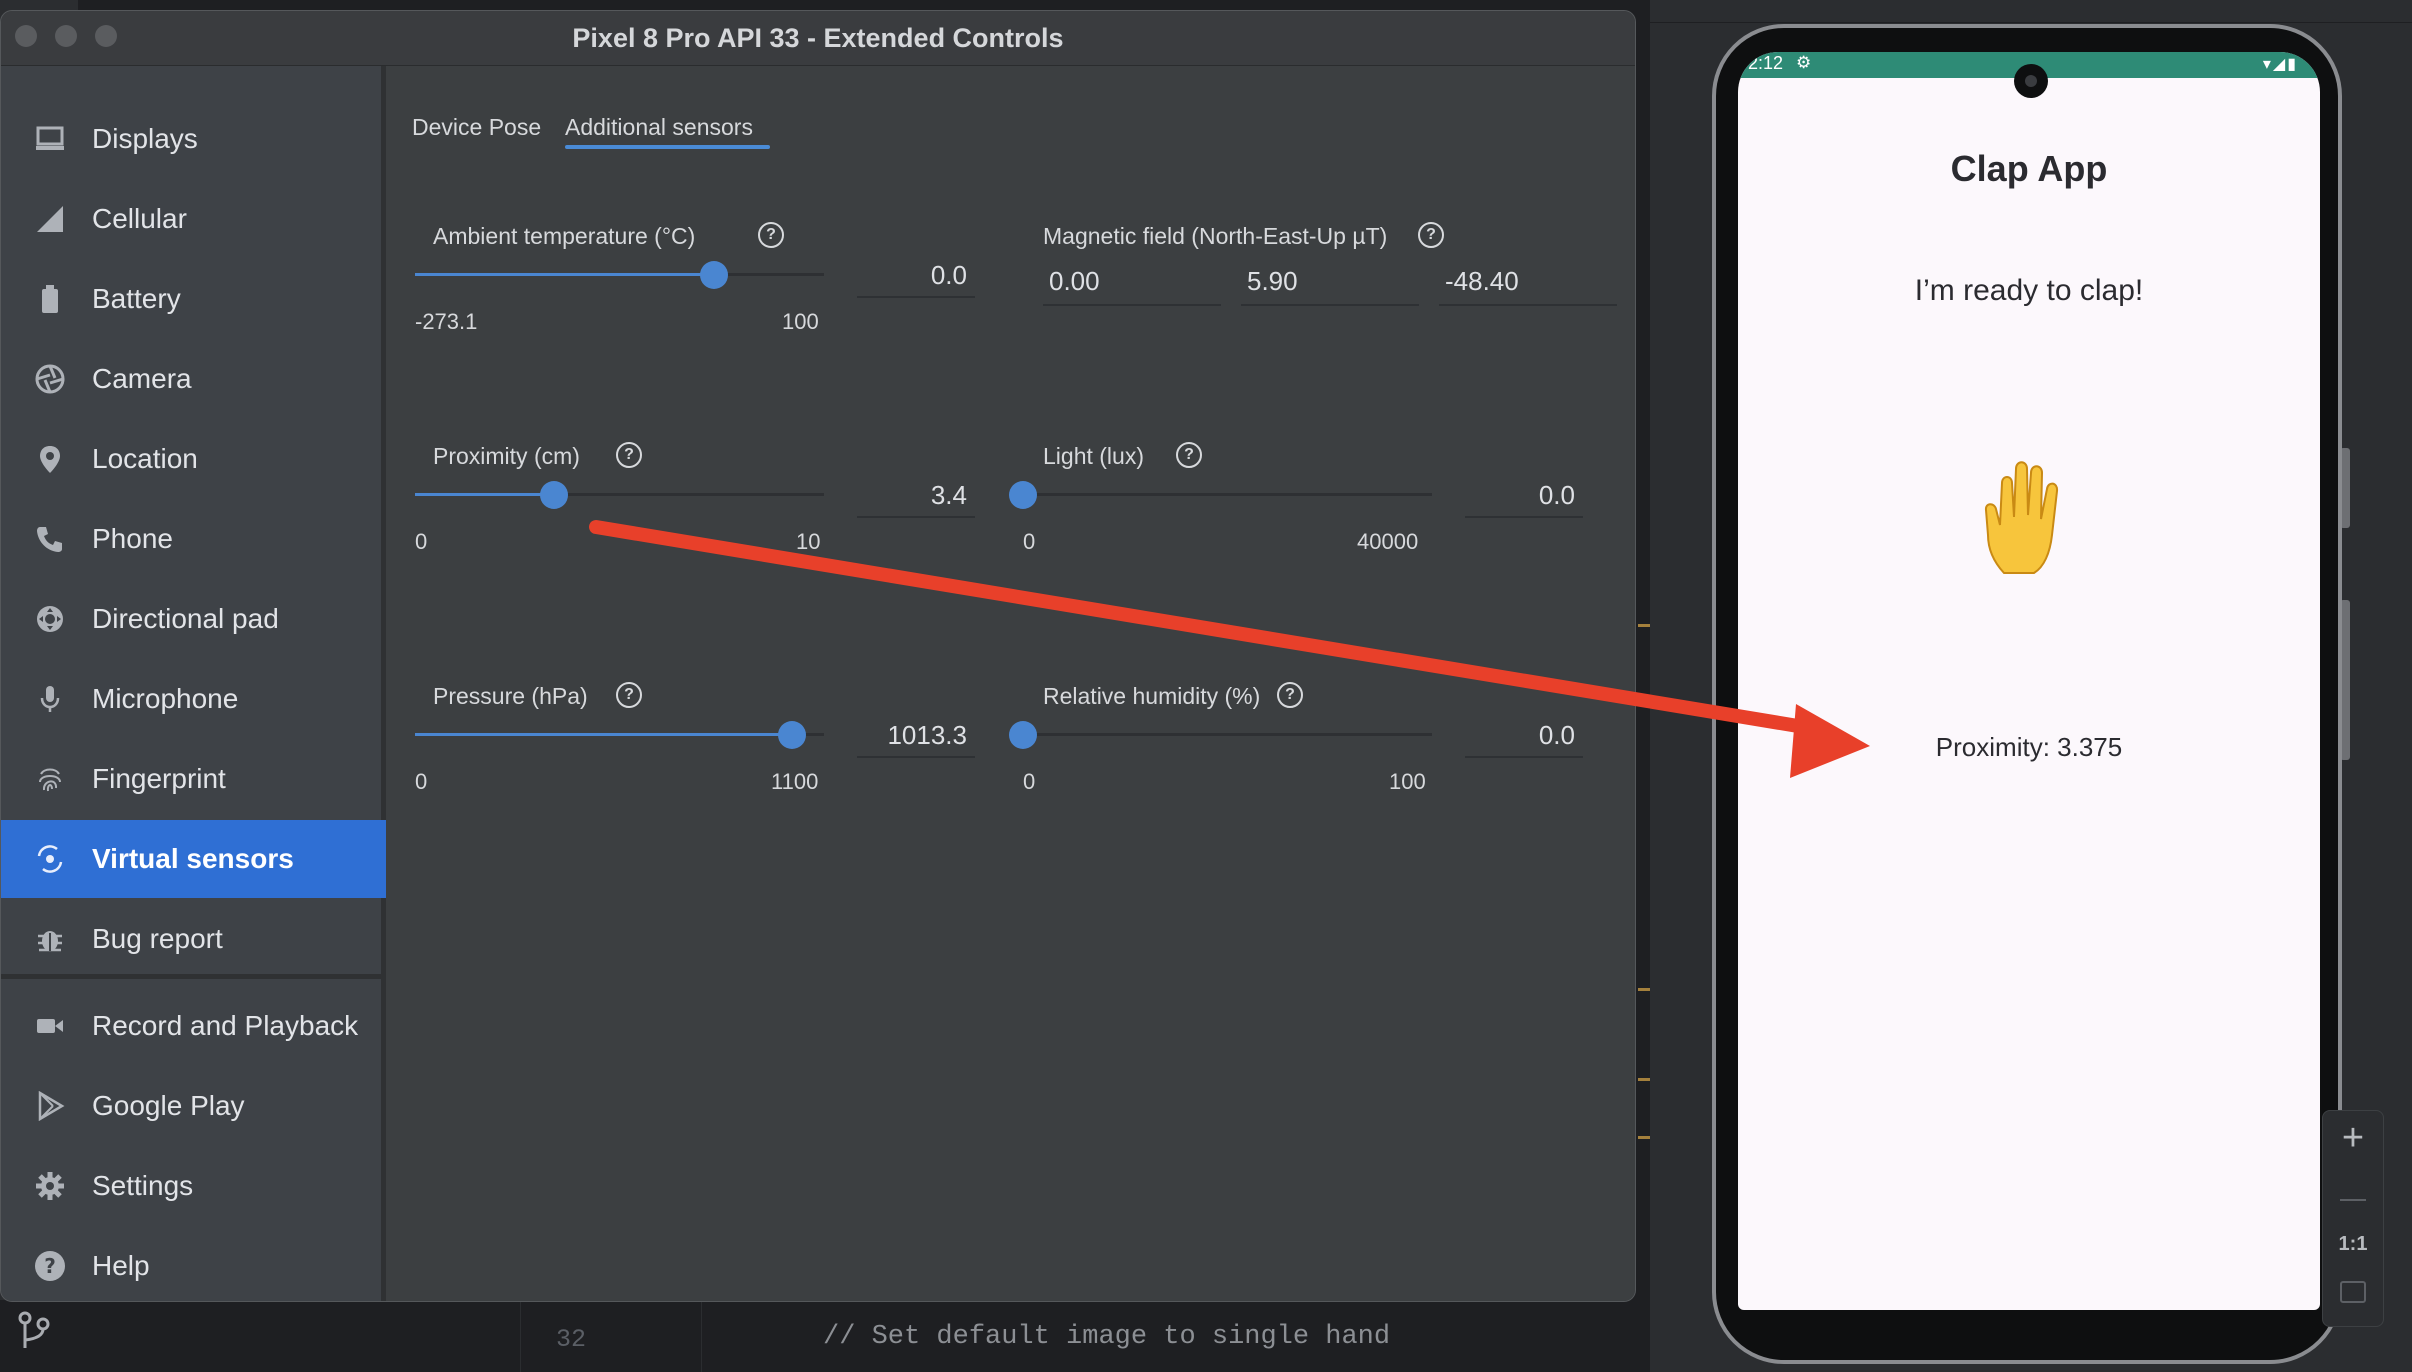  What do you see at coordinates (50, 379) in the screenshot?
I see `camera-aperture-icon` at bounding box center [50, 379].